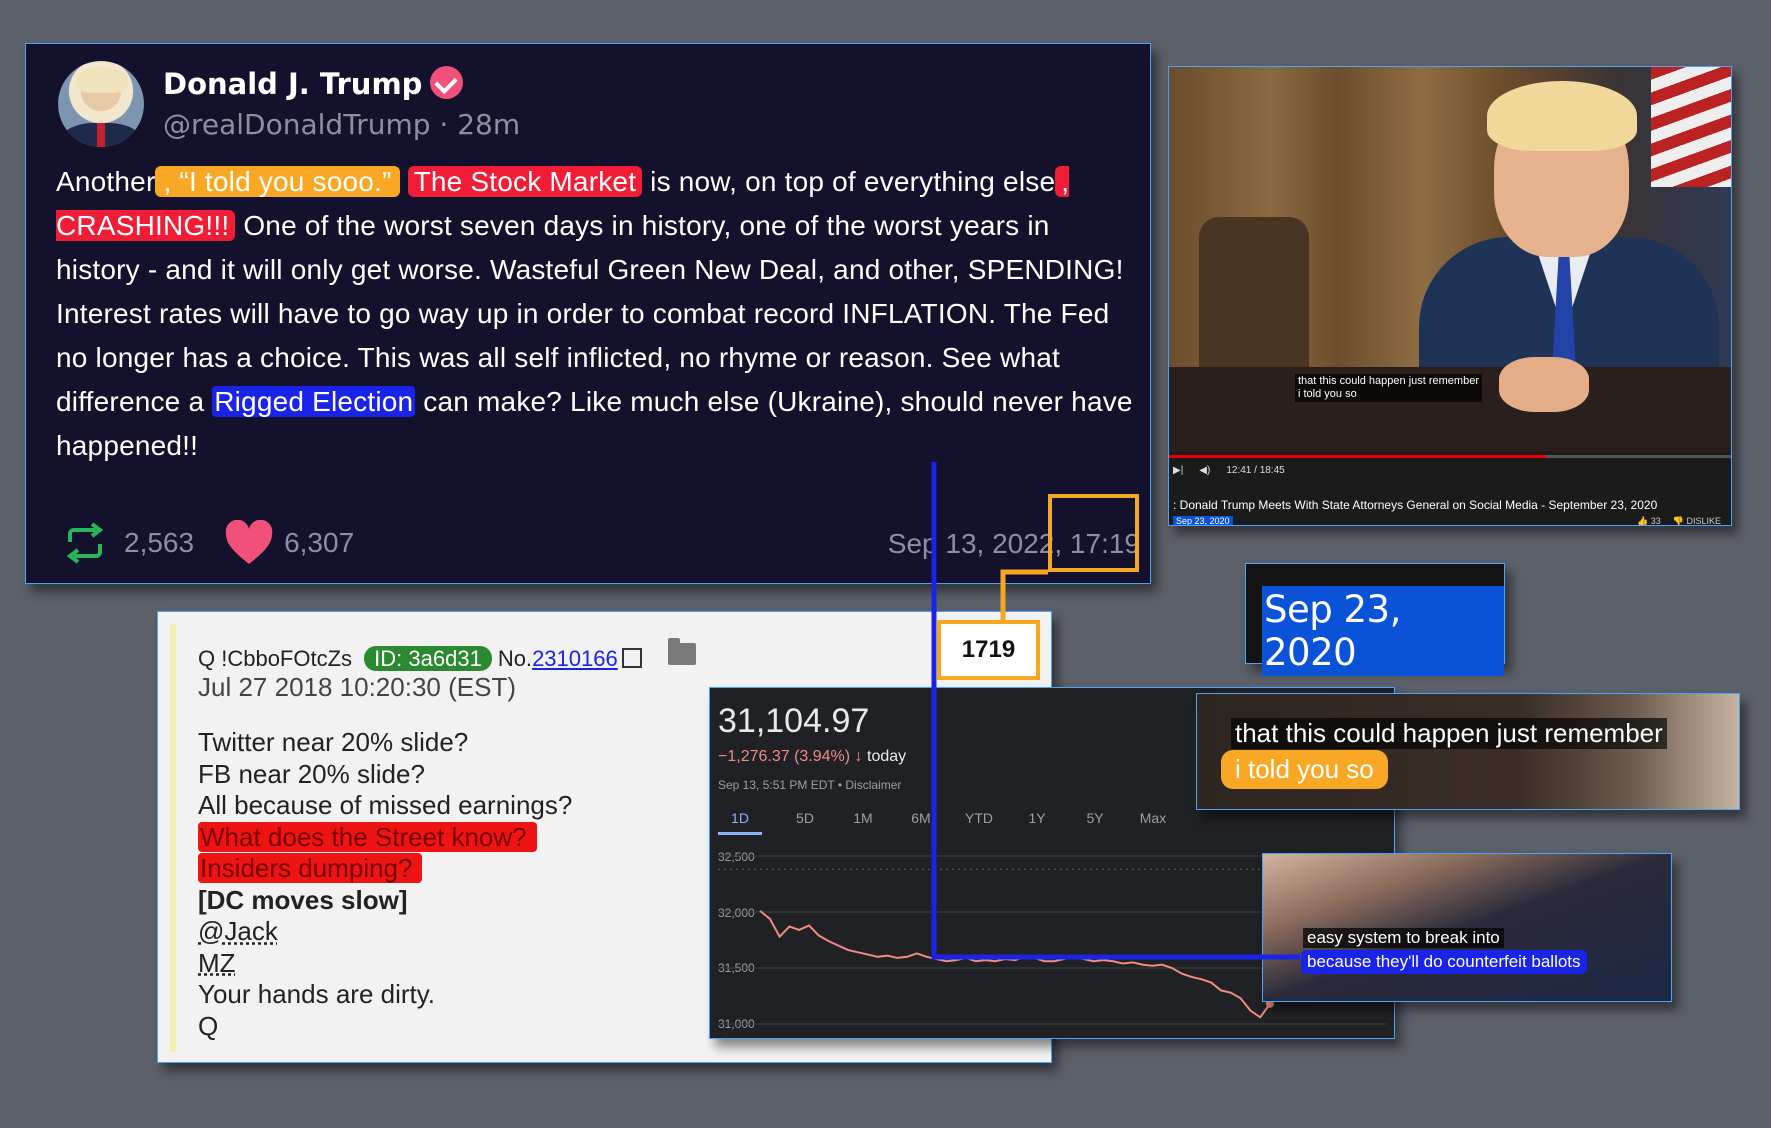  Describe the element at coordinates (311, 773) in the screenshot. I see `q-line: FB near 20% slide?` at that location.